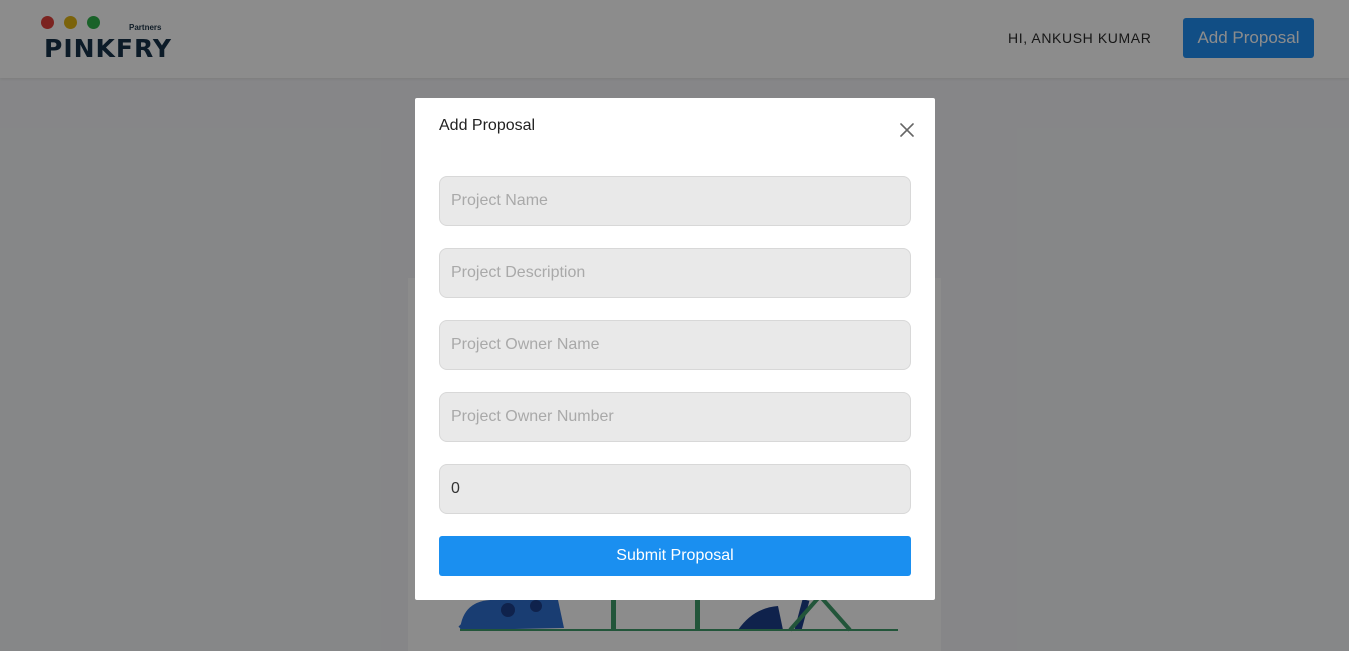  Describe the element at coordinates (675, 201) in the screenshot. I see `project-name-input` at that location.